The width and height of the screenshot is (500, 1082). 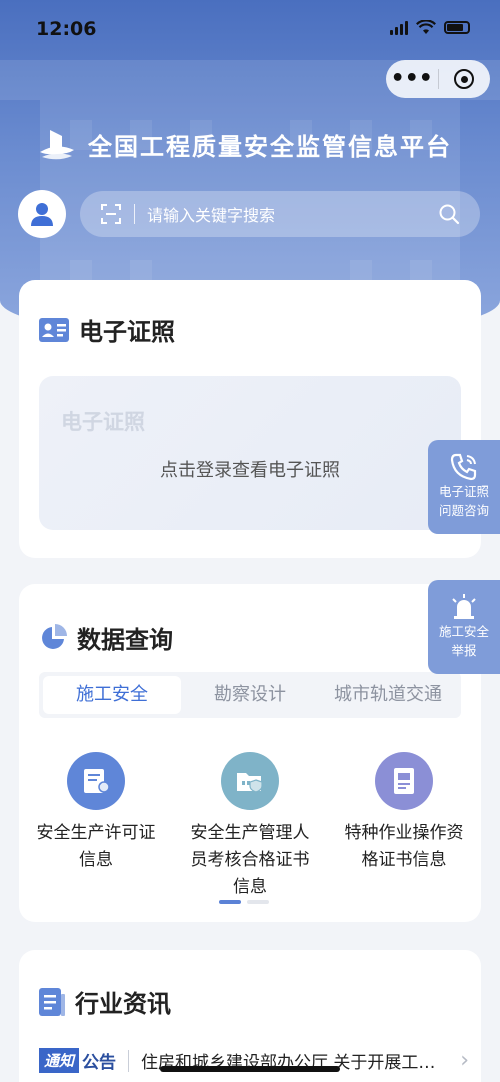 I want to click on data-card-header: 数据查询, so click(x=106, y=637).